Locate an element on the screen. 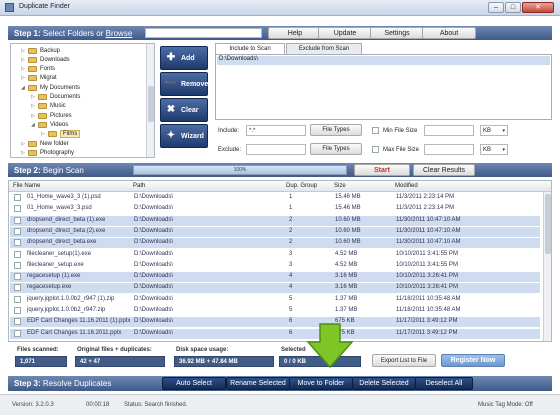 This screenshot has width=560, height=415. rename-selected-button: Rename Selected is located at coordinates (258, 383).